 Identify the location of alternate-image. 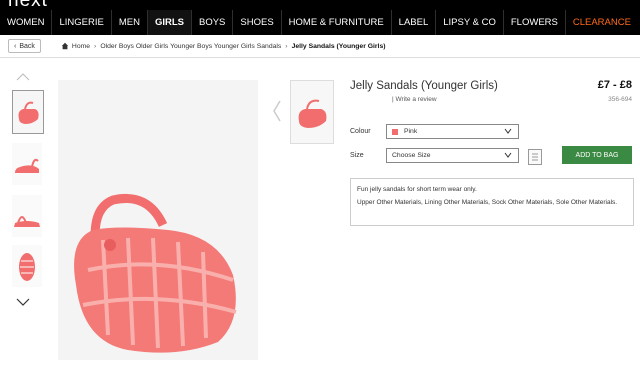
(312, 112).